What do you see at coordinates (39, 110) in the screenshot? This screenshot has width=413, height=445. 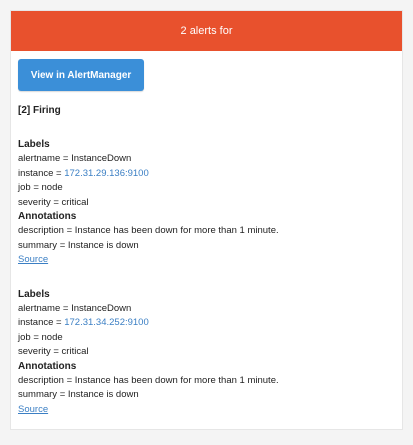 I see `firing-status: [2] Firing` at bounding box center [39, 110].